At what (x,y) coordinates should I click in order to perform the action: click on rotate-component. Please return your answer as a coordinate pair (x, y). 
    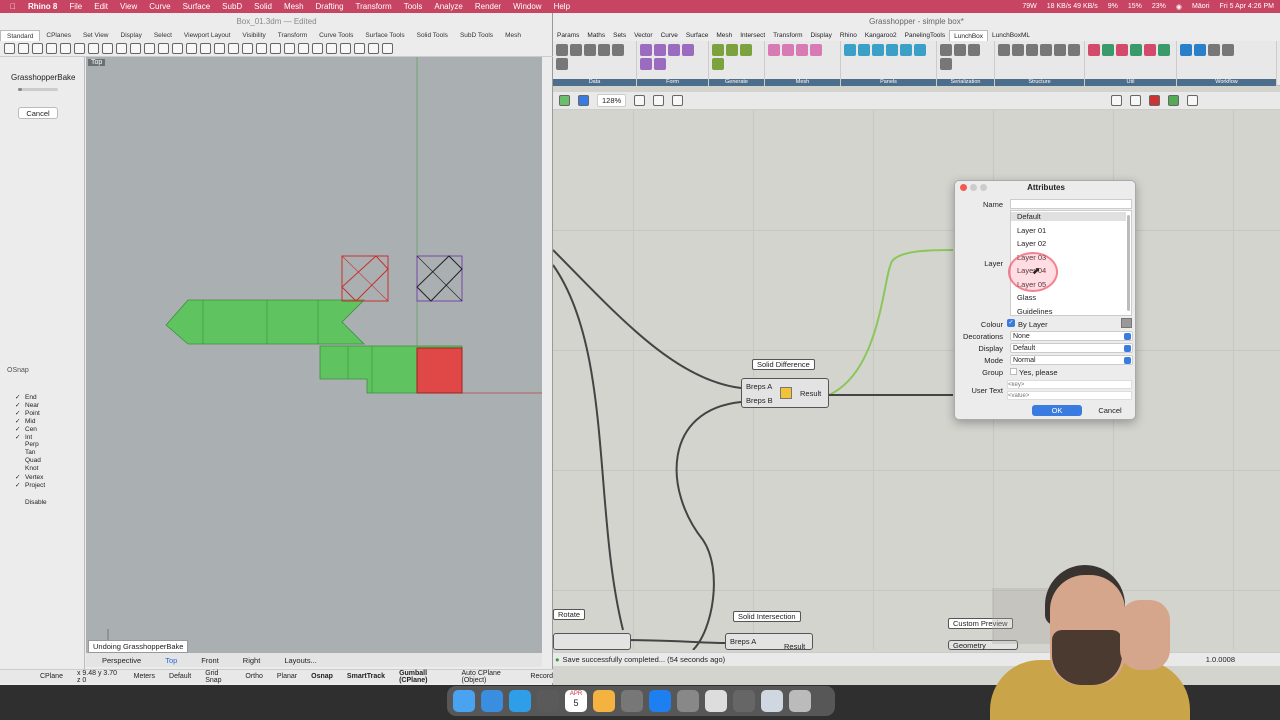
    Looking at the image, I should click on (592, 641).